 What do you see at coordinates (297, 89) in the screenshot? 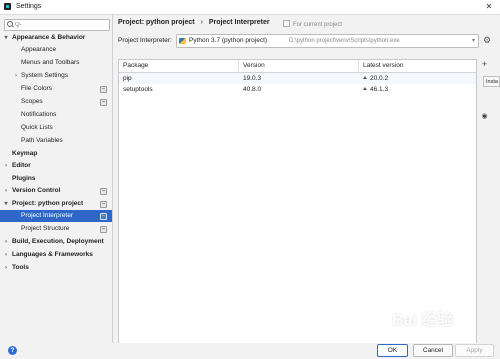
I see `table-row: setuptools 40.8.0 46.1.3` at bounding box center [297, 89].